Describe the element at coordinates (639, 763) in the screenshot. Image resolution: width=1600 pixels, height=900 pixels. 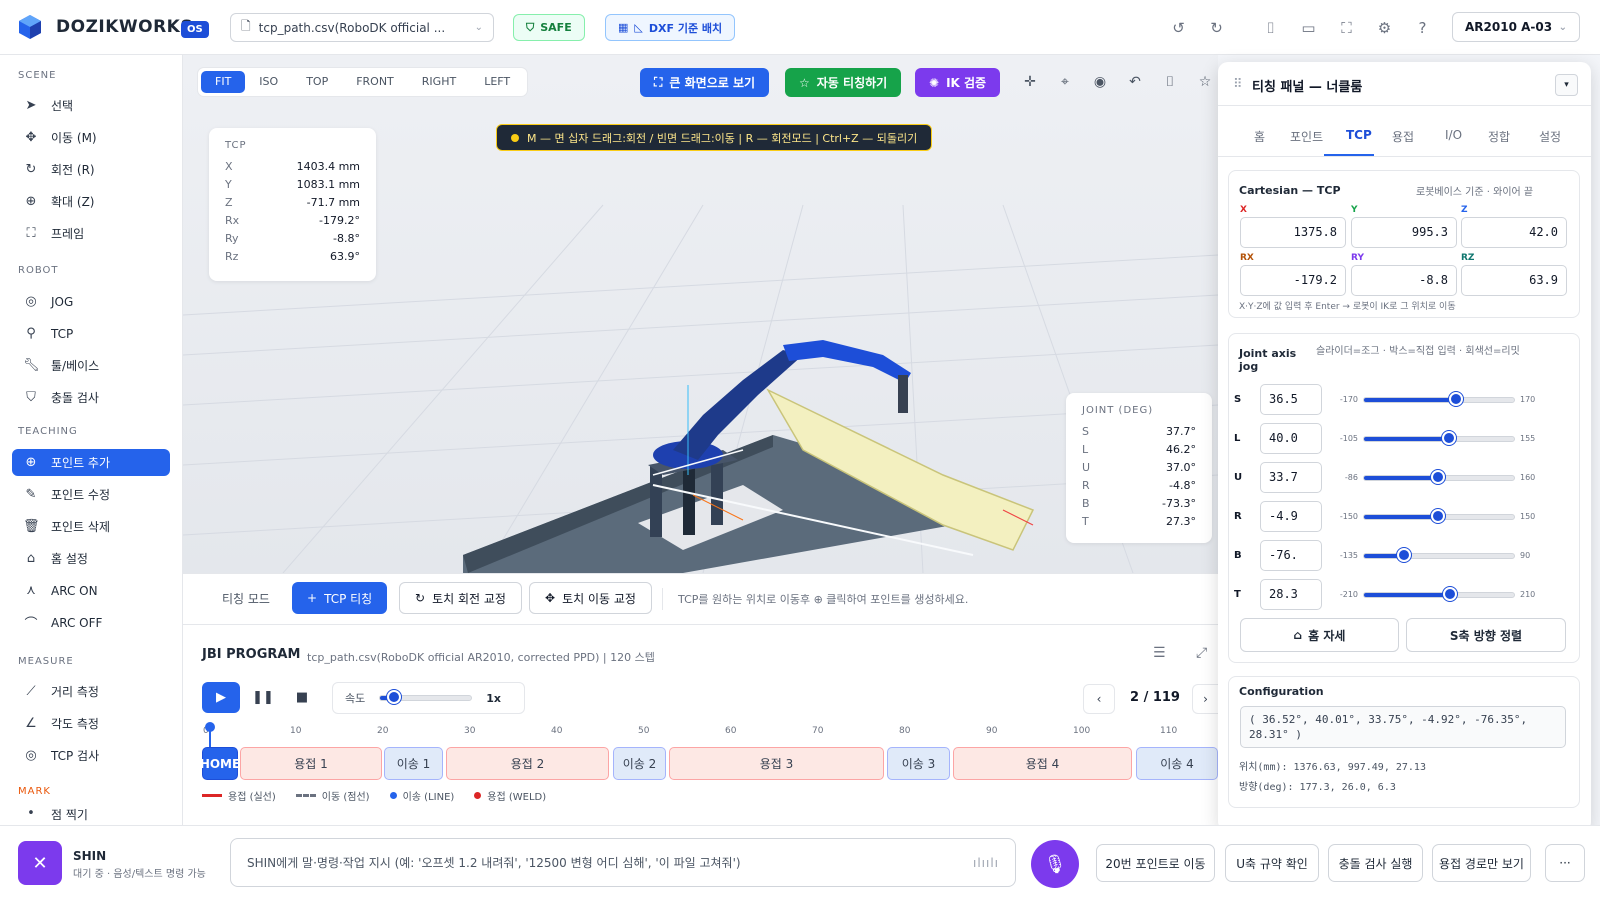
I see `timeline-segment: 이송 2` at that location.